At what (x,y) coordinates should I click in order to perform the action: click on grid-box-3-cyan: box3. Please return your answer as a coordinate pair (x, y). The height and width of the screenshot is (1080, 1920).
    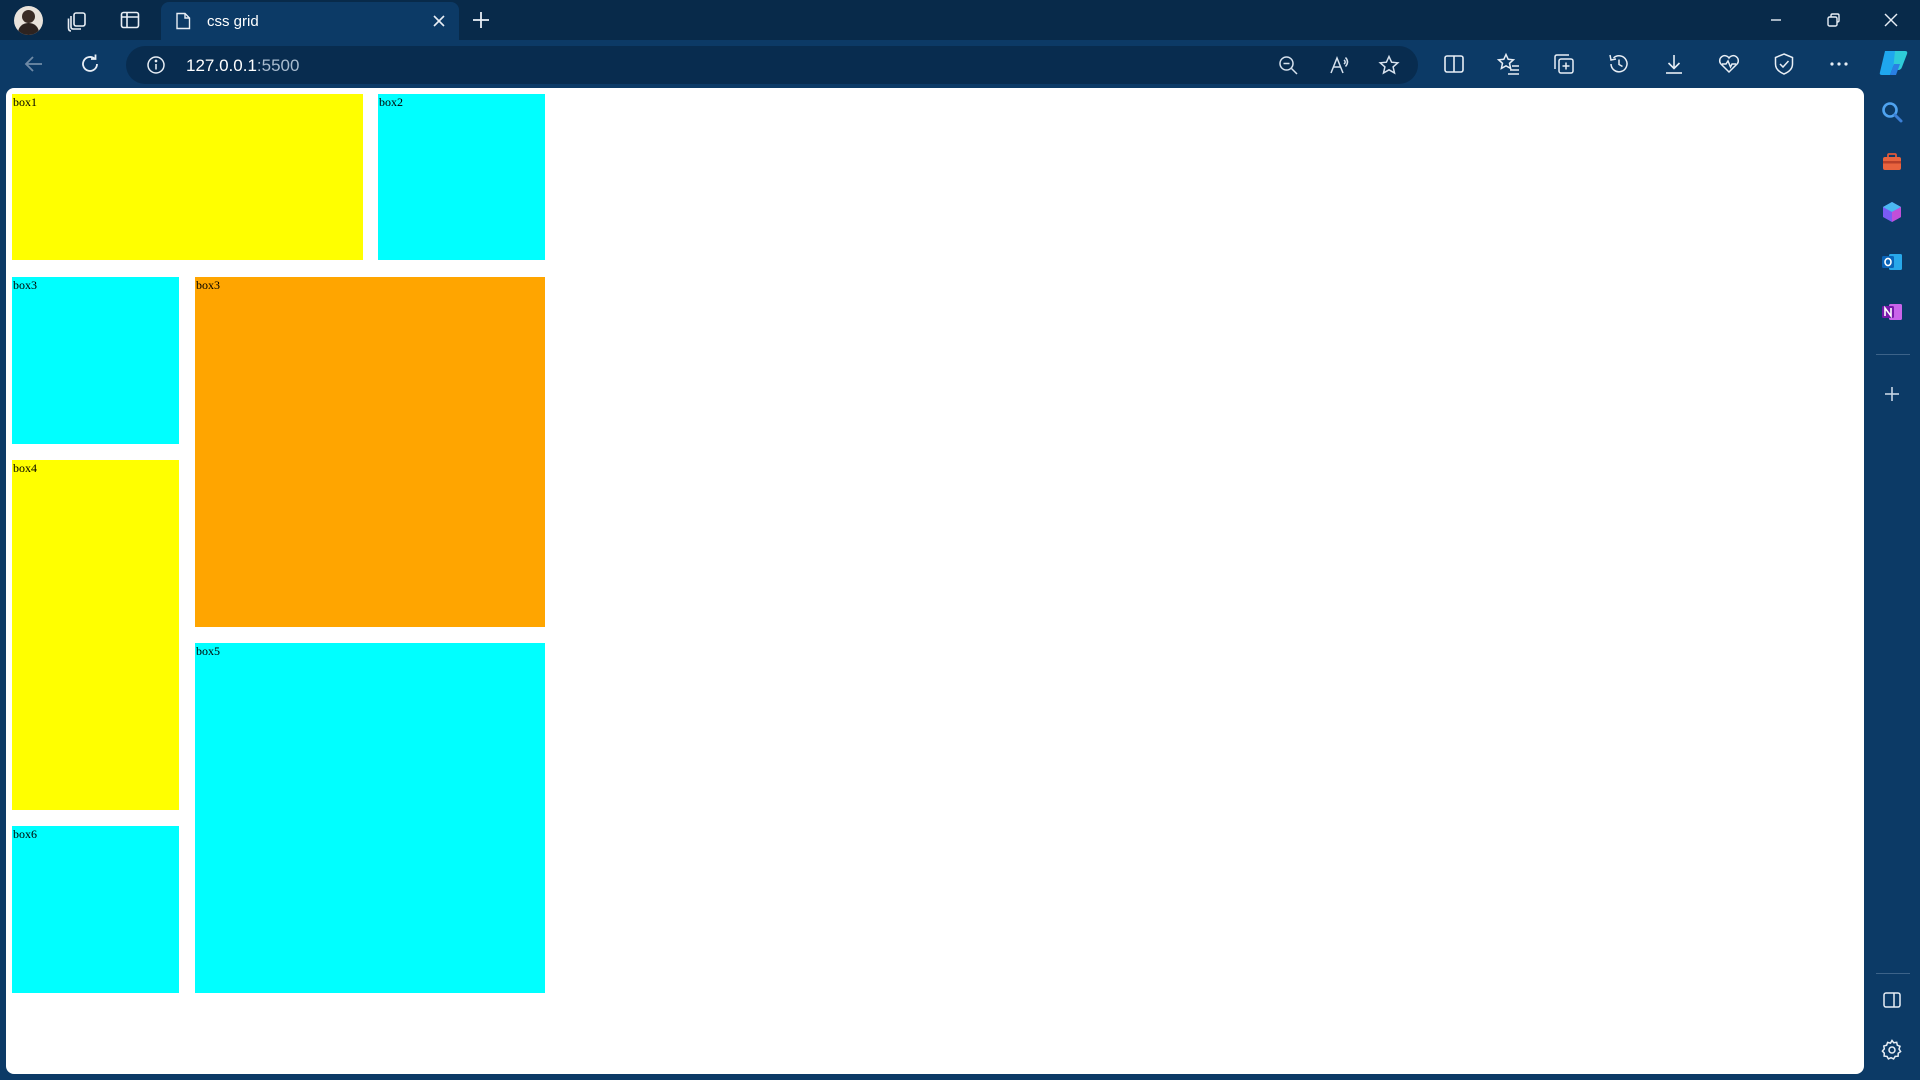
    Looking at the image, I should click on (95, 360).